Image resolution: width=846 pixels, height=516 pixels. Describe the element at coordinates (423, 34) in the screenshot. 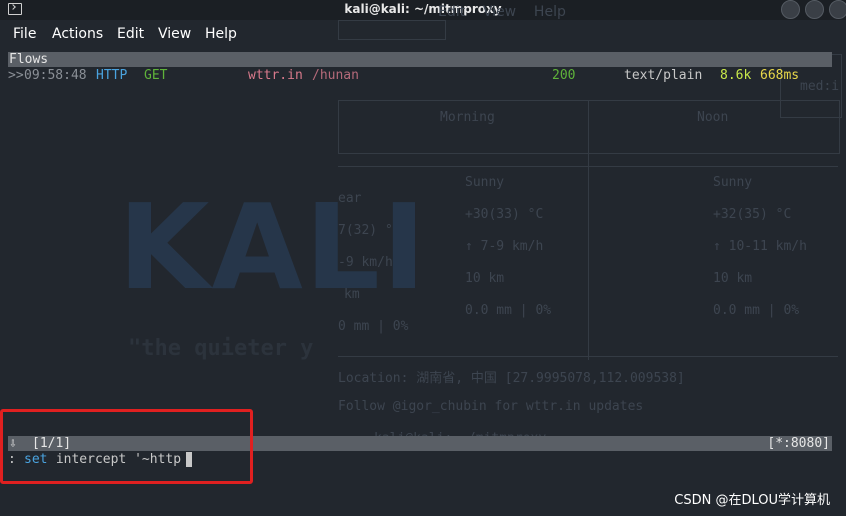

I see `menu-bar: File Actions Edit View Help` at that location.